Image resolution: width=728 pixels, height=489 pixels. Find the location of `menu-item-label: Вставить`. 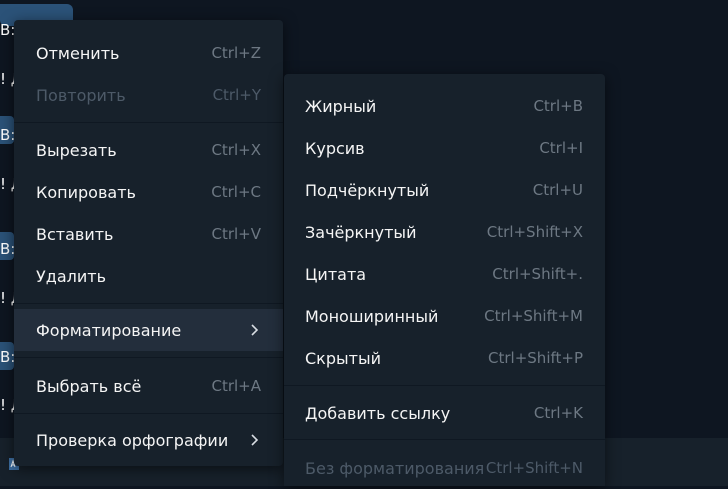

menu-item-label: Вставить is located at coordinates (75, 234).